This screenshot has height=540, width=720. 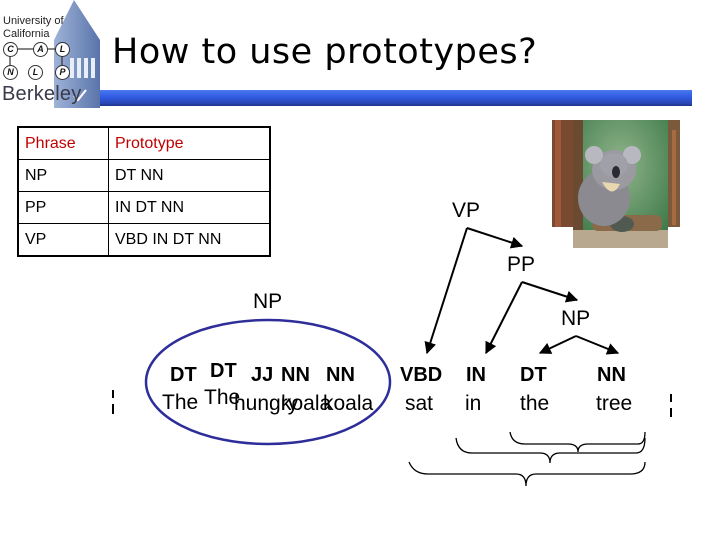 What do you see at coordinates (521, 264) in the screenshot?
I see `node-pp: PP` at bounding box center [521, 264].